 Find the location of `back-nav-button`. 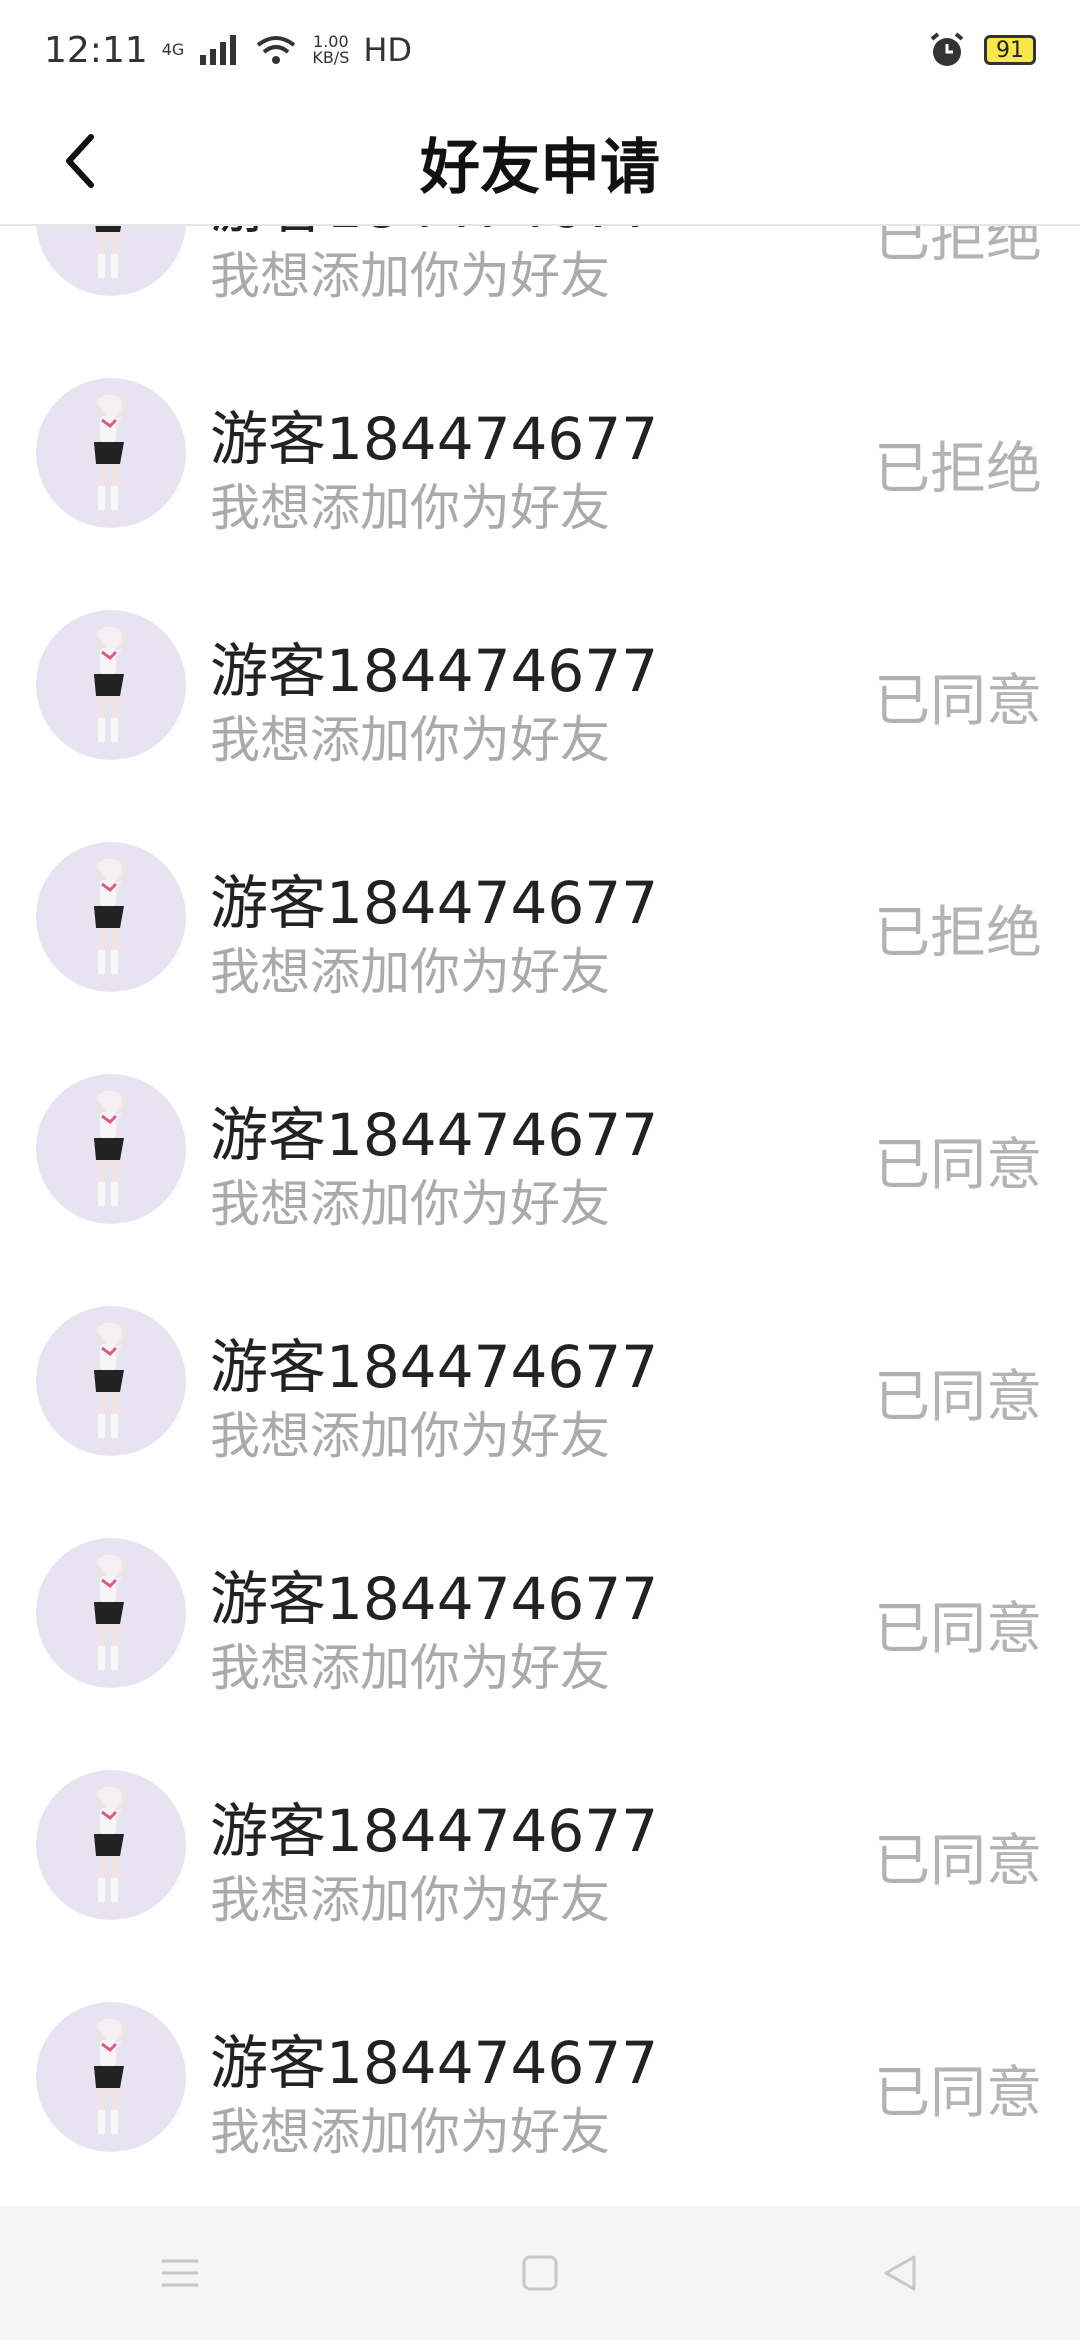

back-nav-button is located at coordinates (900, 2273).